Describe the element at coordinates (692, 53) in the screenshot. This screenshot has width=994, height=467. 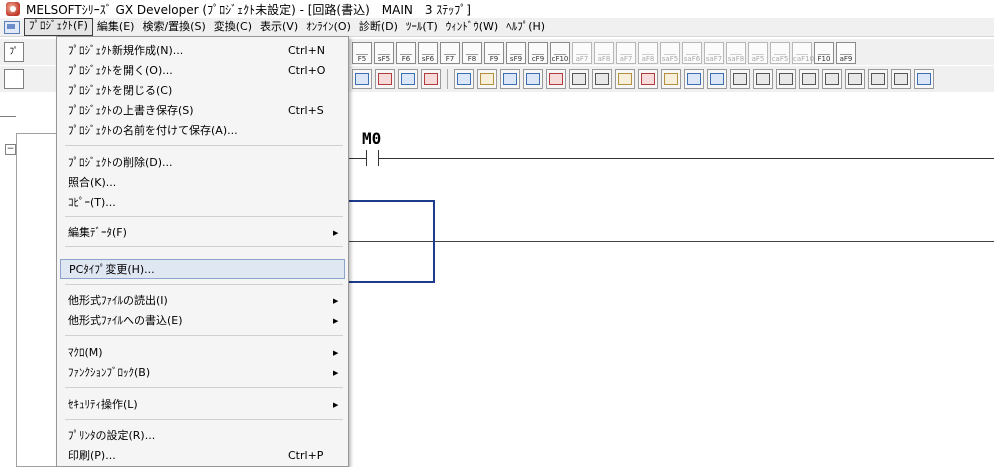
I see `function-key-button: saF6` at that location.